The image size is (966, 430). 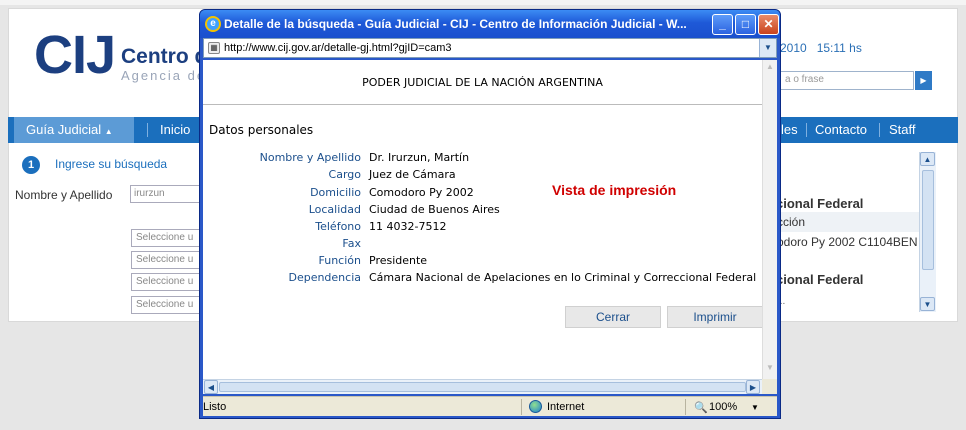 What do you see at coordinates (165, 305) in the screenshot?
I see `select-filter-4: Seleccione u` at bounding box center [165, 305].